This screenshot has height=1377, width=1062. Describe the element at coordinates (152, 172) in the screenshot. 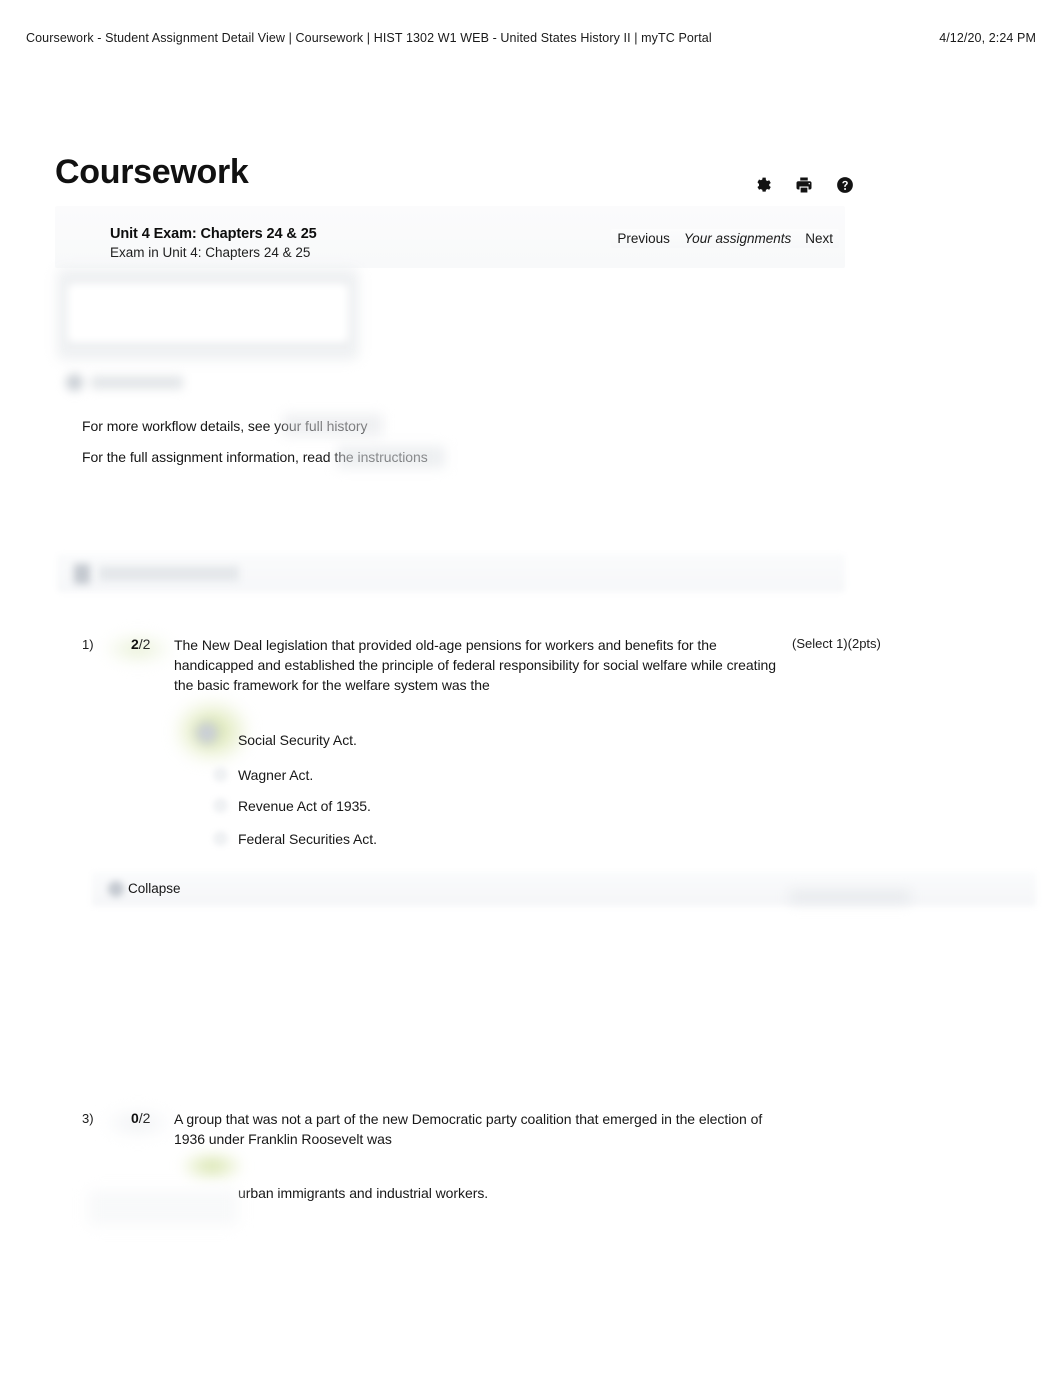

I see `page-title: Coursework` at that location.